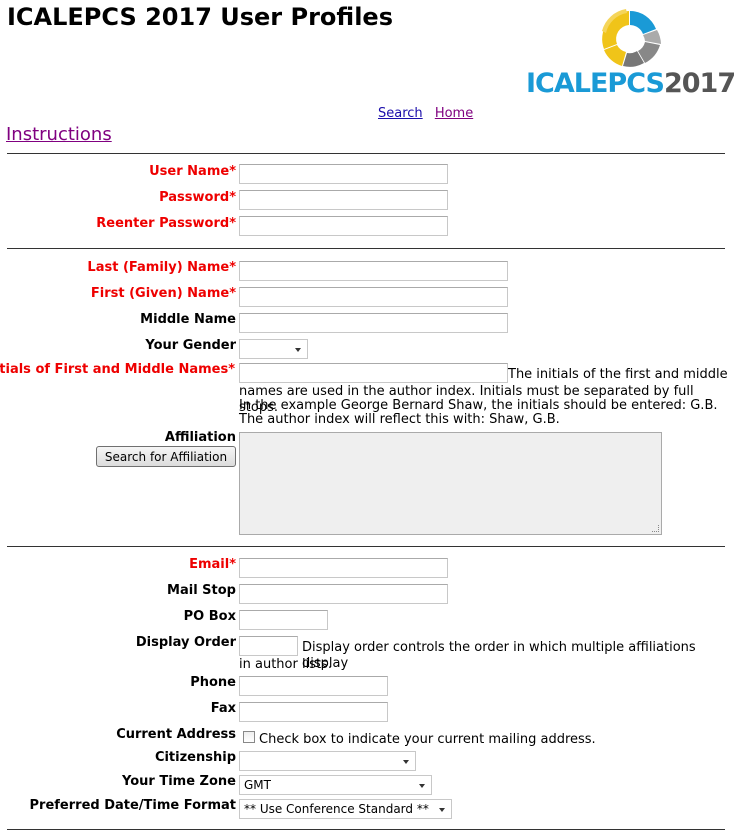  Describe the element at coordinates (200, 17) in the screenshot. I see `page-title: ICALEPCS 2017 User Profiles` at that location.